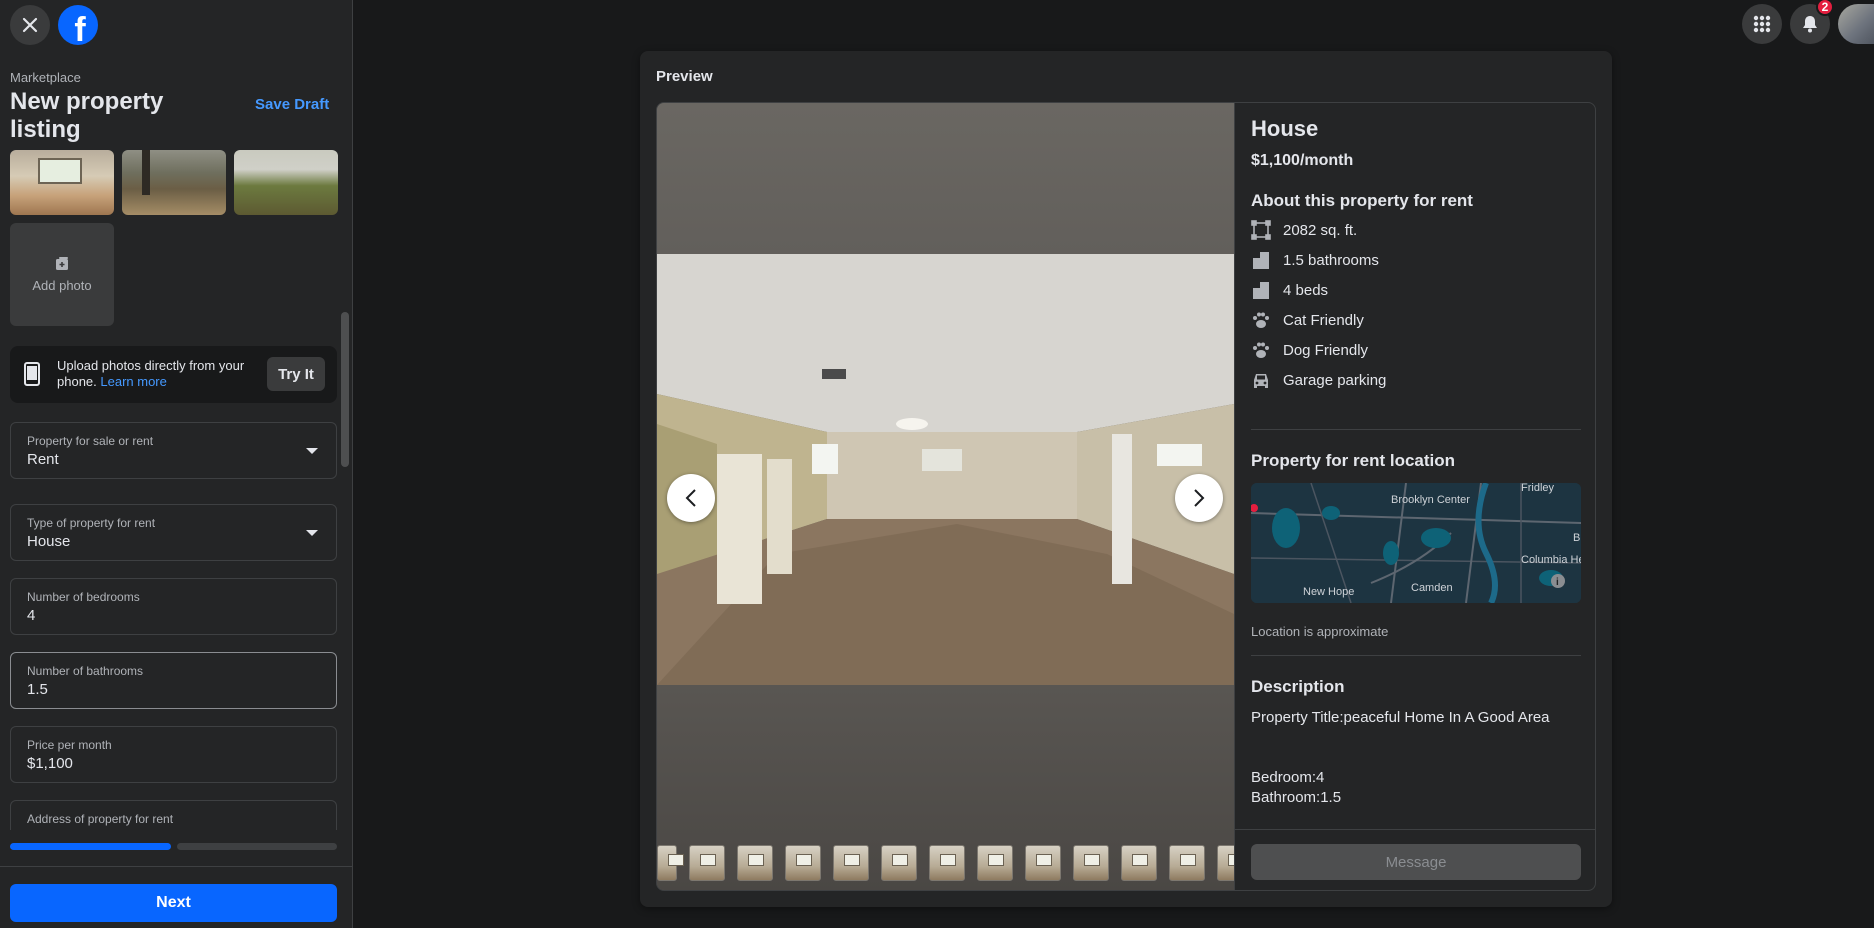  I want to click on next-button: Next, so click(173, 903).